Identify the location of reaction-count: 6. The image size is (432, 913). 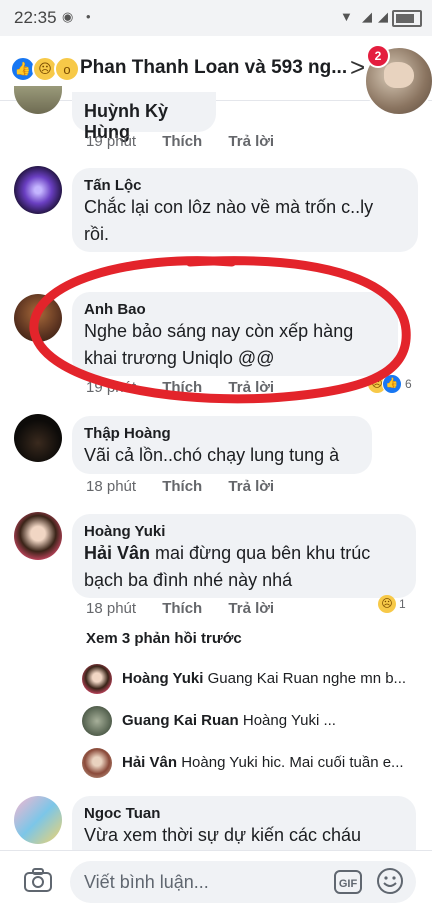
(408, 384).